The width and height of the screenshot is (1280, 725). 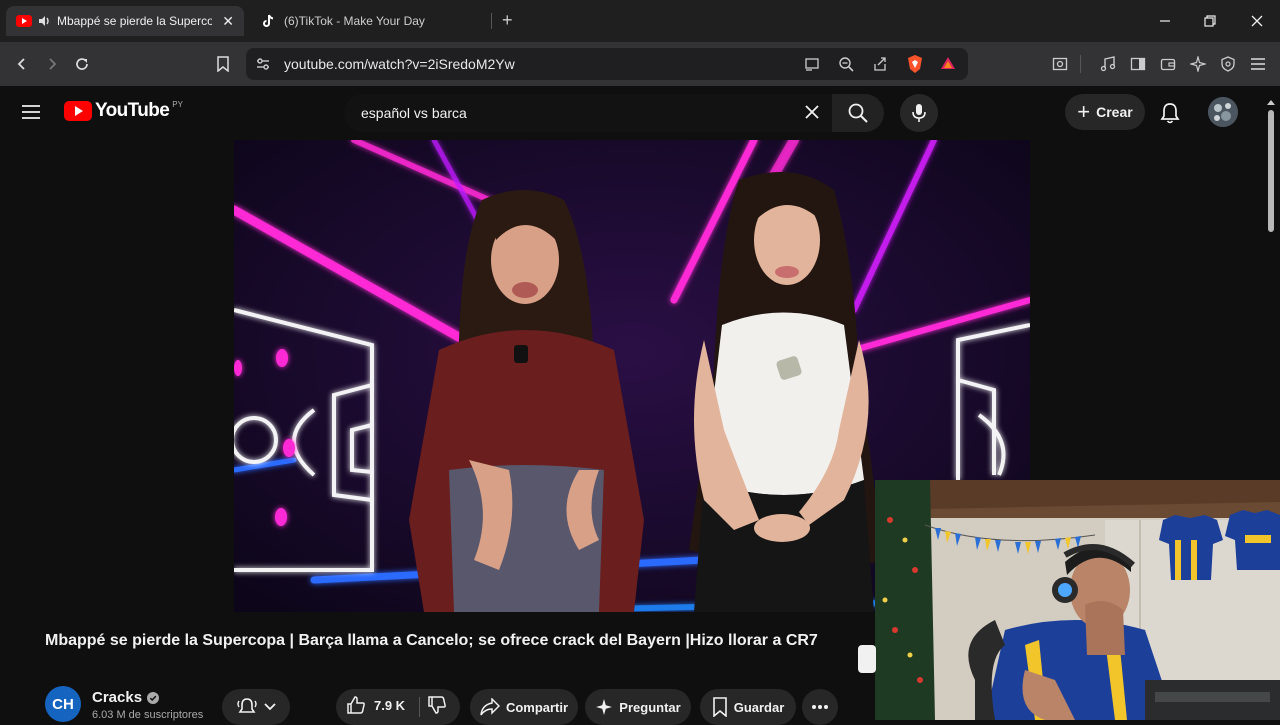 What do you see at coordinates (1223, 112) in the screenshot?
I see `avatar` at bounding box center [1223, 112].